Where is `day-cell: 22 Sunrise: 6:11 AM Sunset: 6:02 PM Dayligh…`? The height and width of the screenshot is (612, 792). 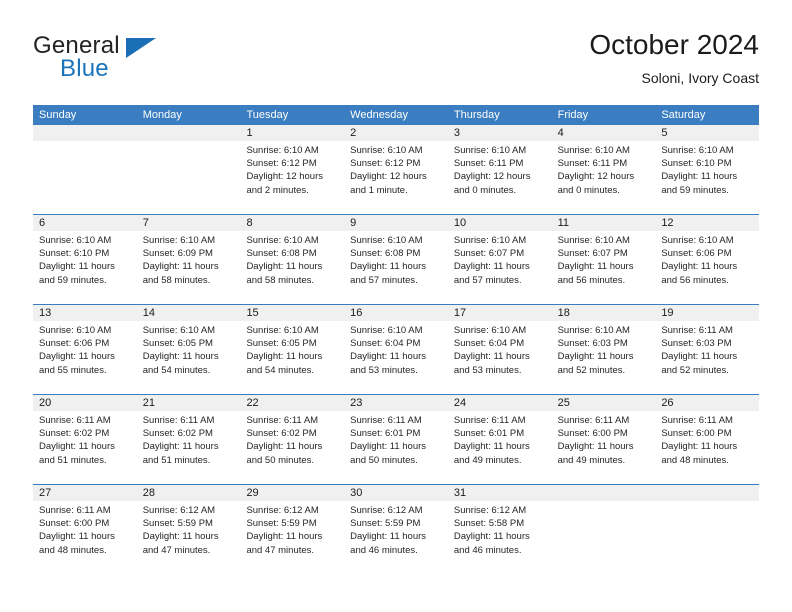 day-cell: 22 Sunrise: 6:11 AM Sunset: 6:02 PM Dayligh… is located at coordinates (292, 439).